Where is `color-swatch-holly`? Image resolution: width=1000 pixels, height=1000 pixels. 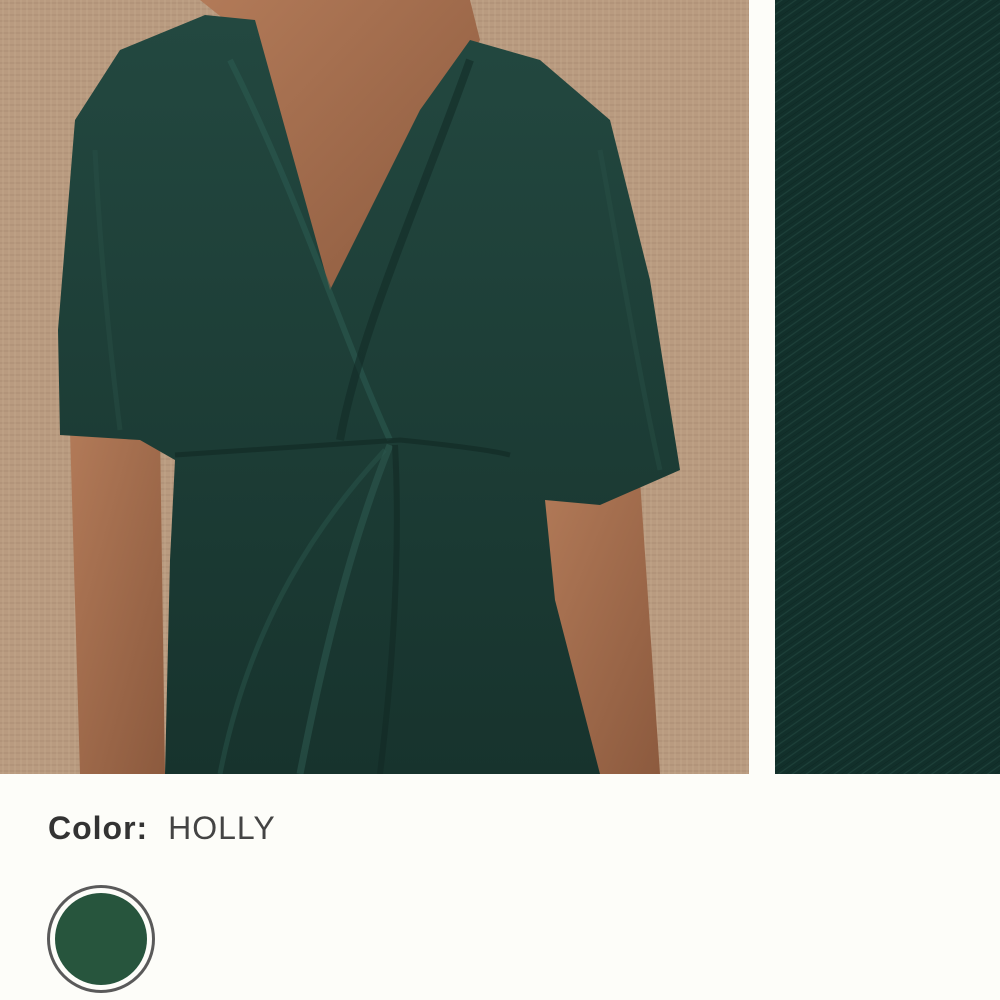 color-swatch-holly is located at coordinates (101, 939).